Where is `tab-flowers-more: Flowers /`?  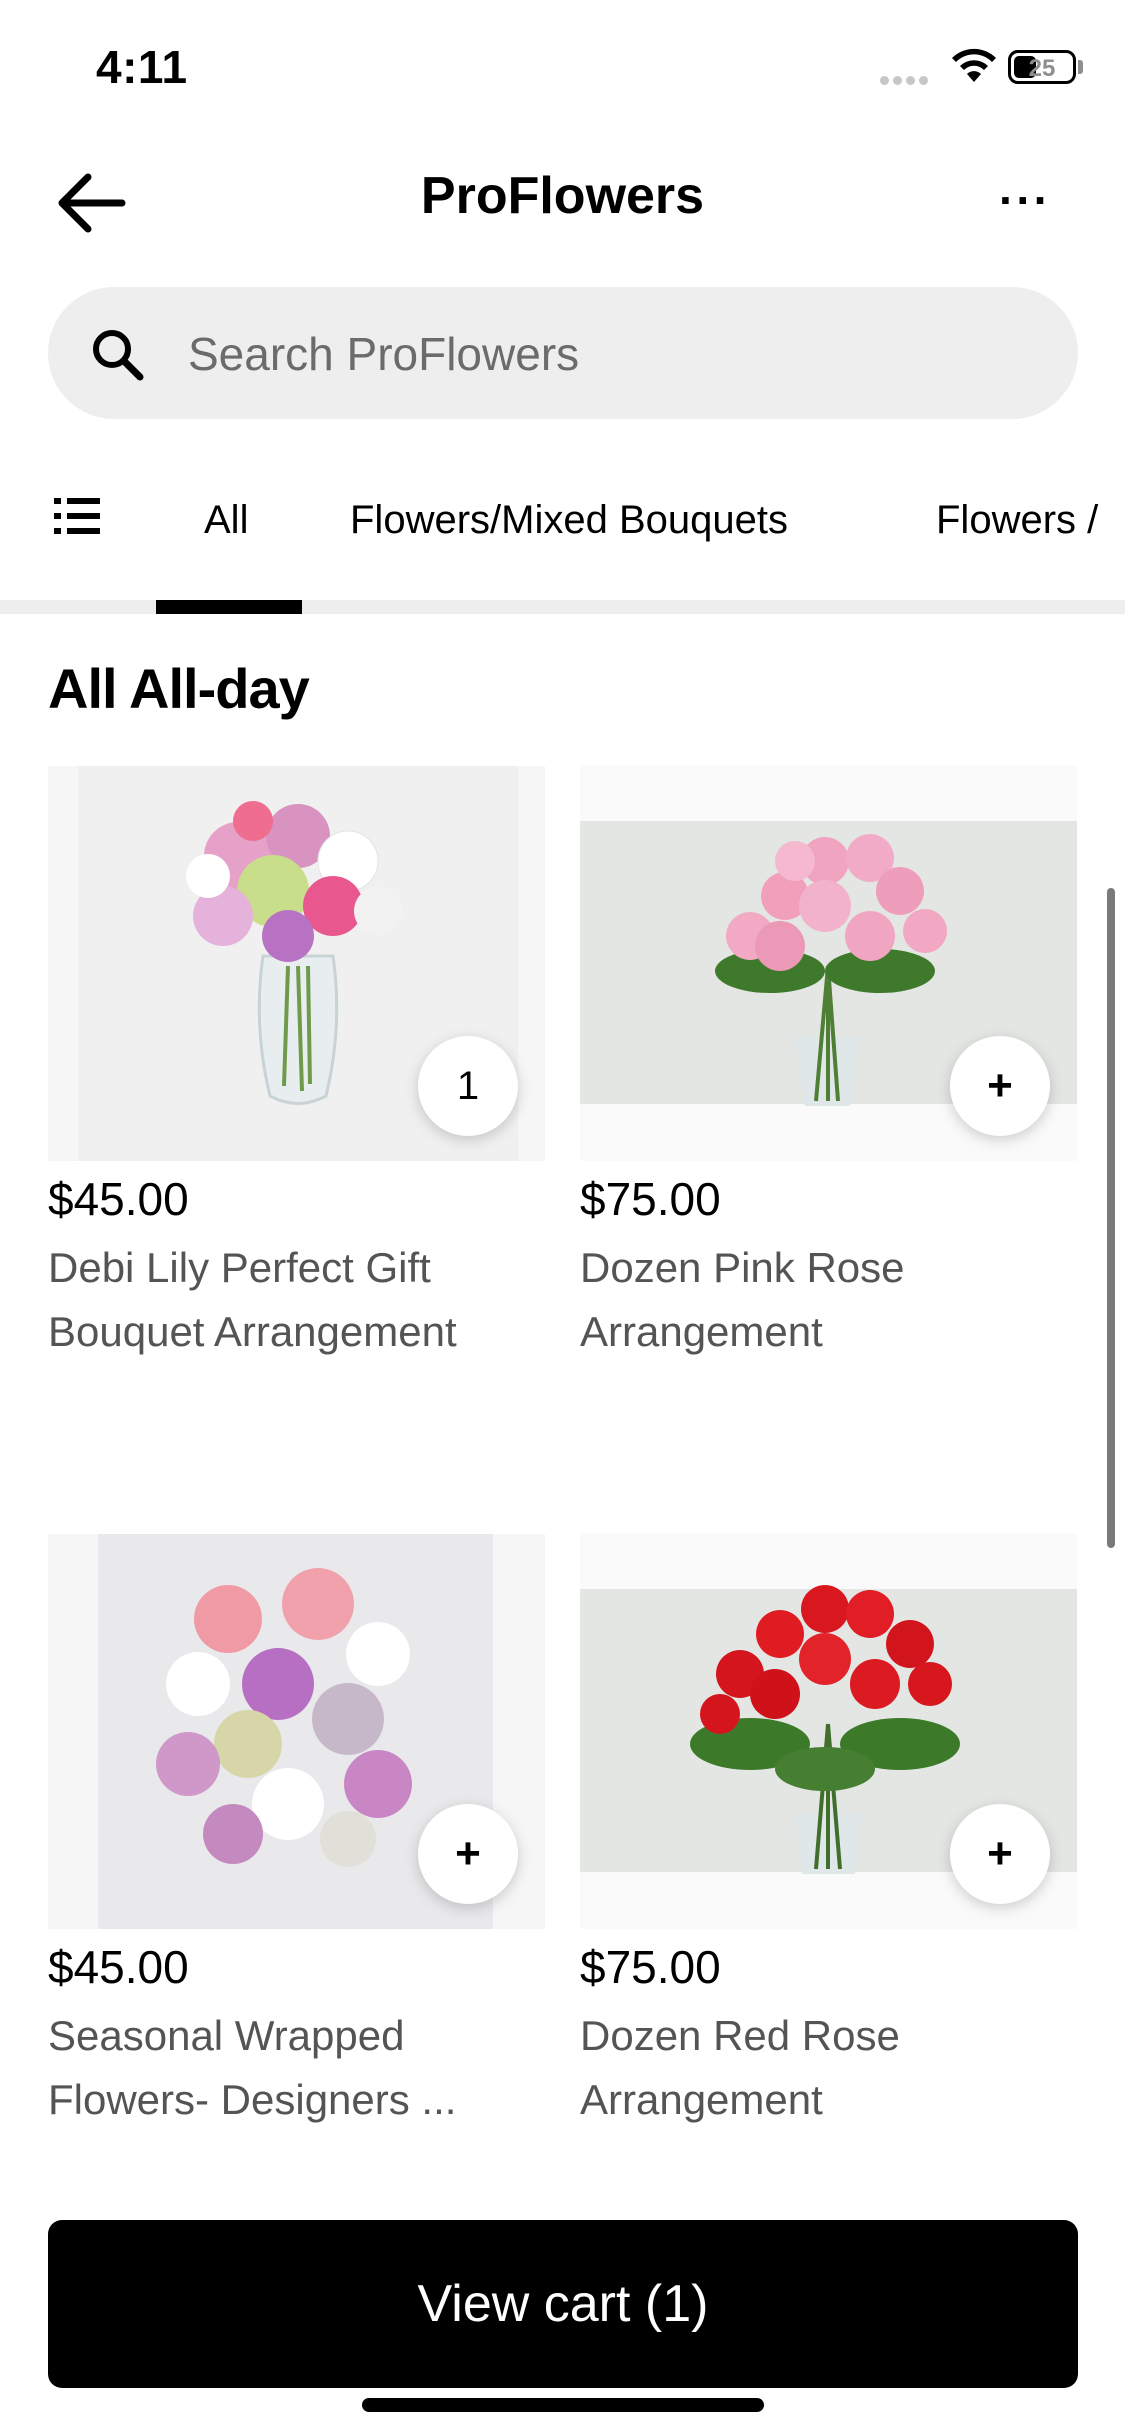
tab-flowers-more: Flowers / is located at coordinates (1017, 520).